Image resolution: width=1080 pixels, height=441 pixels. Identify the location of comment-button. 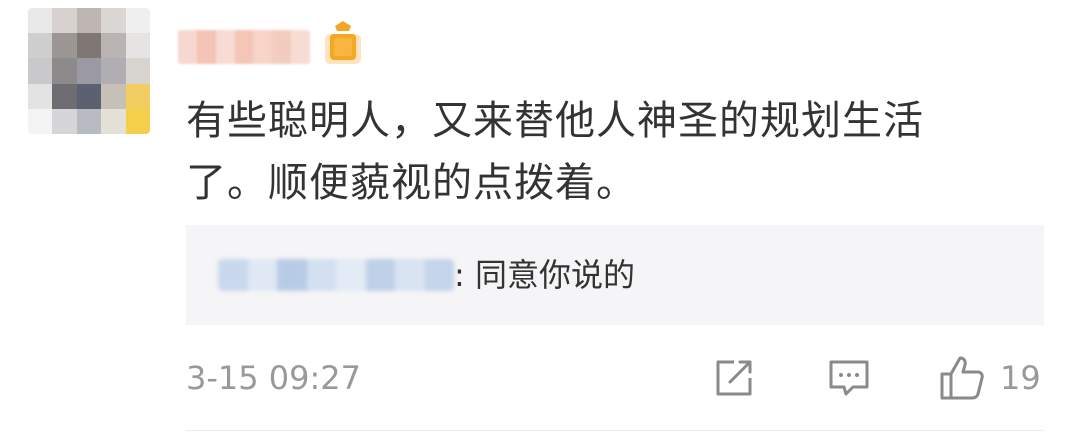
(849, 378).